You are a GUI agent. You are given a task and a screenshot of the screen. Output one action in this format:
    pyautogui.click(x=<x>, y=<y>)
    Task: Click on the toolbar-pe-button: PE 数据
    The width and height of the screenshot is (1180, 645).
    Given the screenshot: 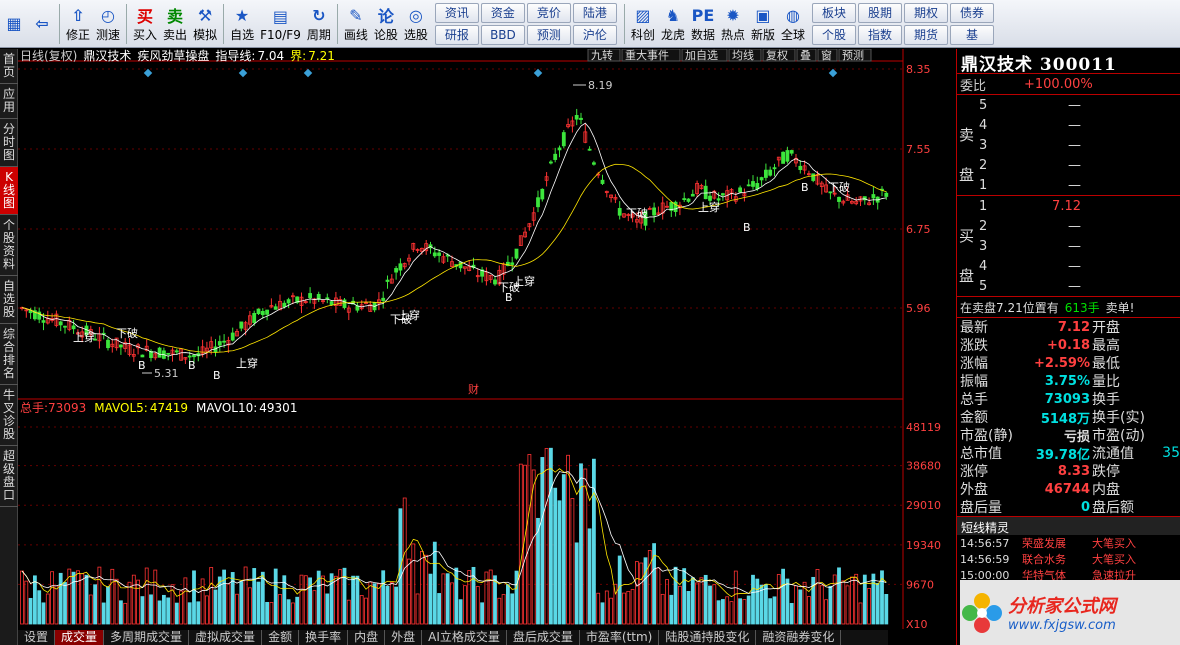 What is the action you would take?
    pyautogui.click(x=703, y=24)
    